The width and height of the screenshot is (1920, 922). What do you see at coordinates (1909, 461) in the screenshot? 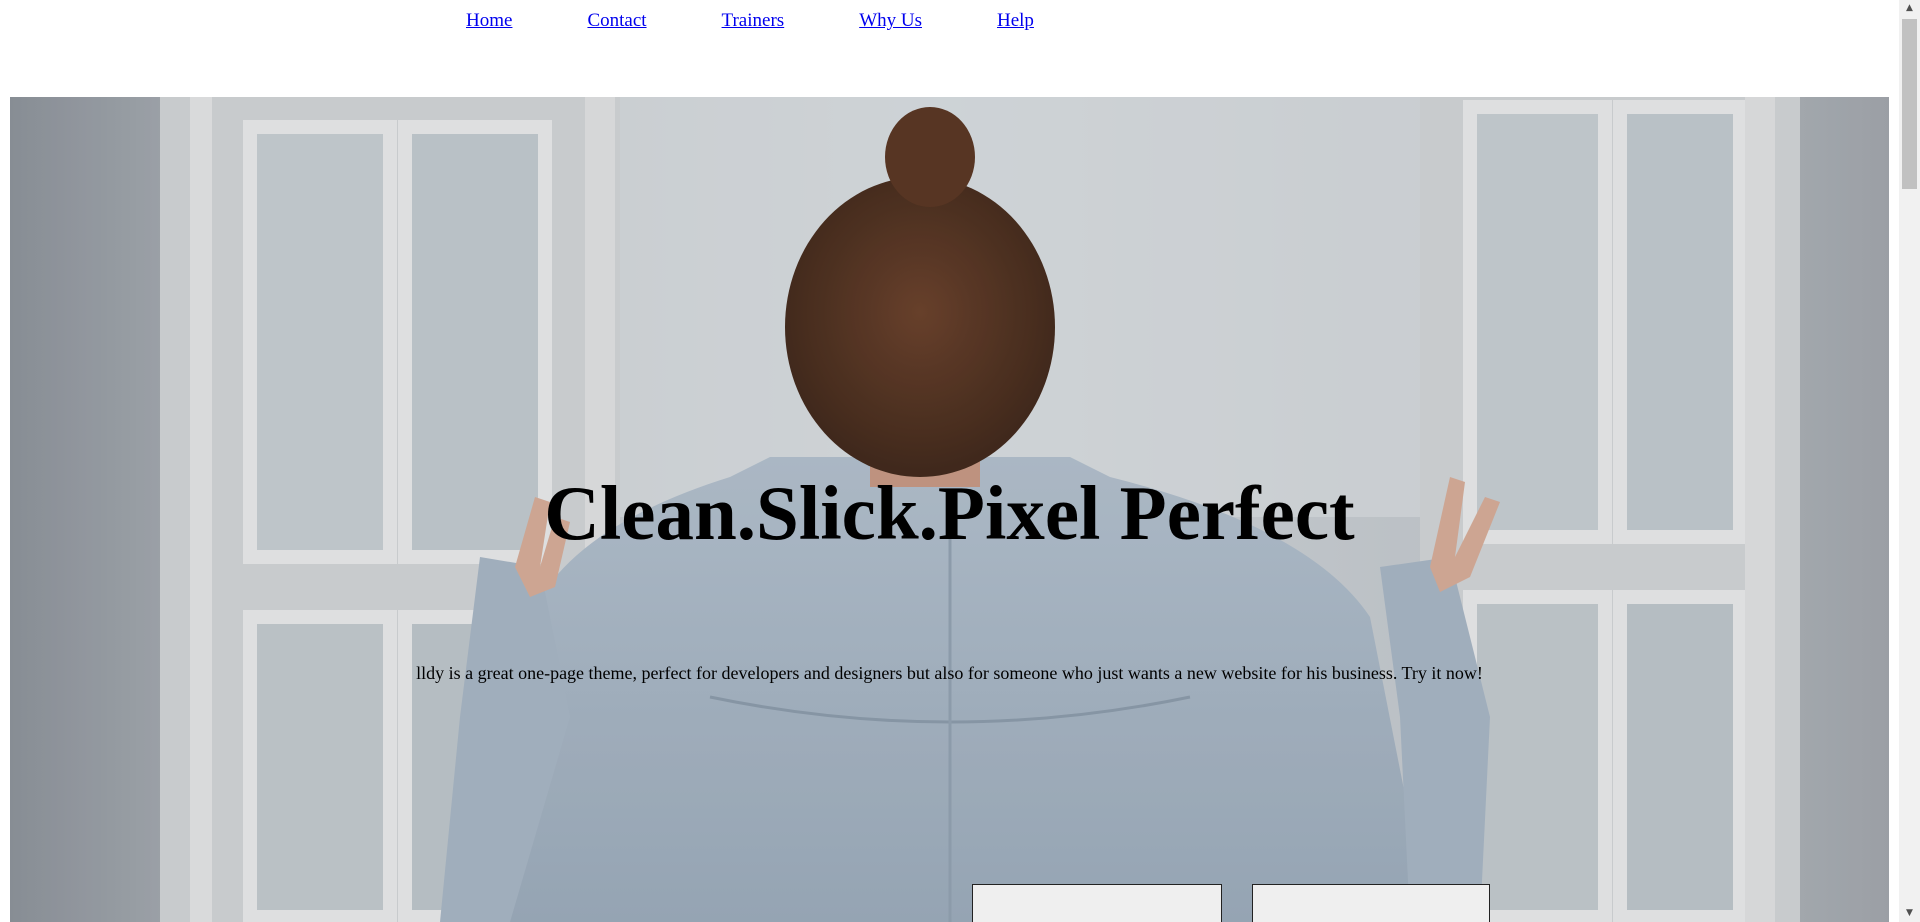
I see `vertical-scrollbar: ▲ ▼` at bounding box center [1909, 461].